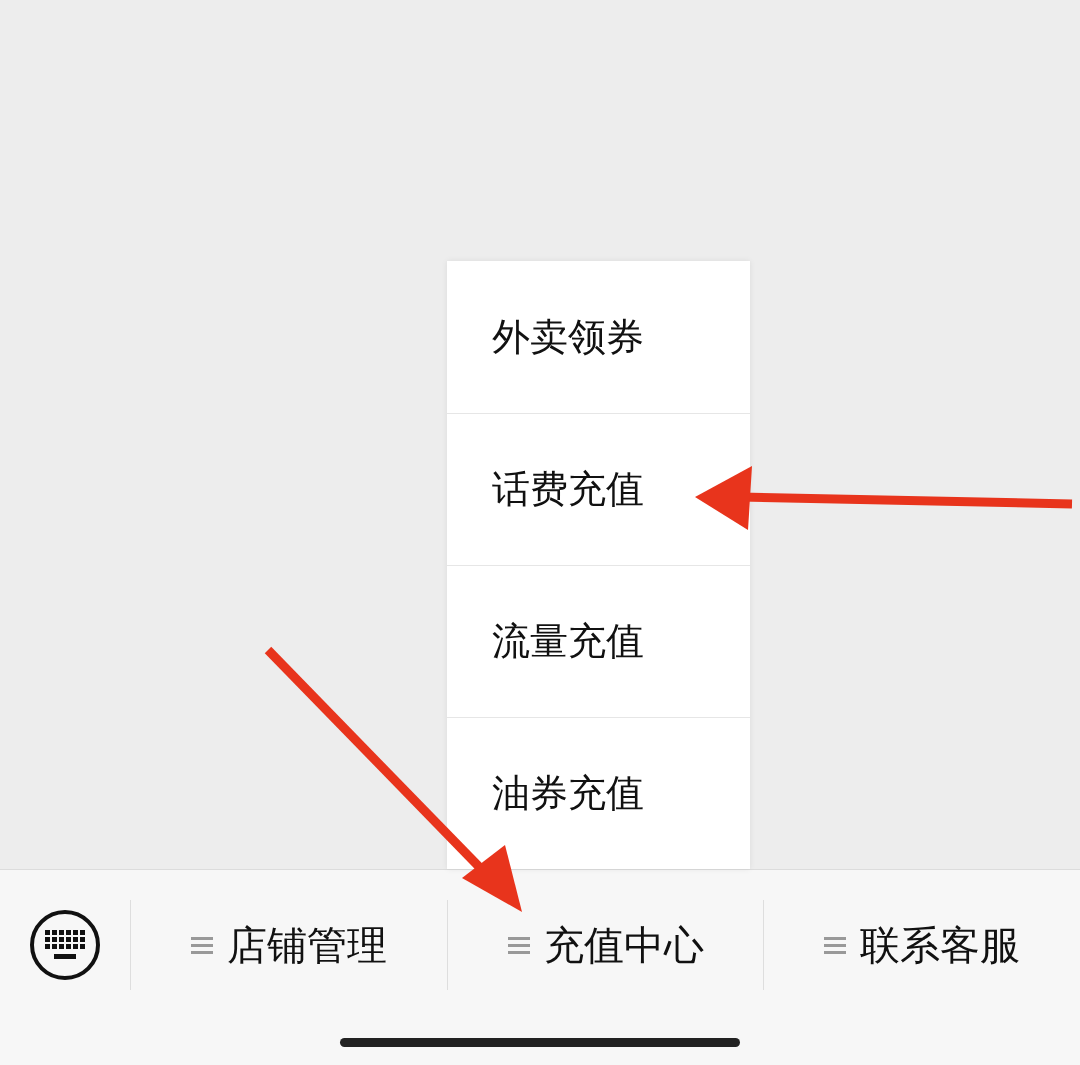  I want to click on keyboard-icon, so click(65, 945).